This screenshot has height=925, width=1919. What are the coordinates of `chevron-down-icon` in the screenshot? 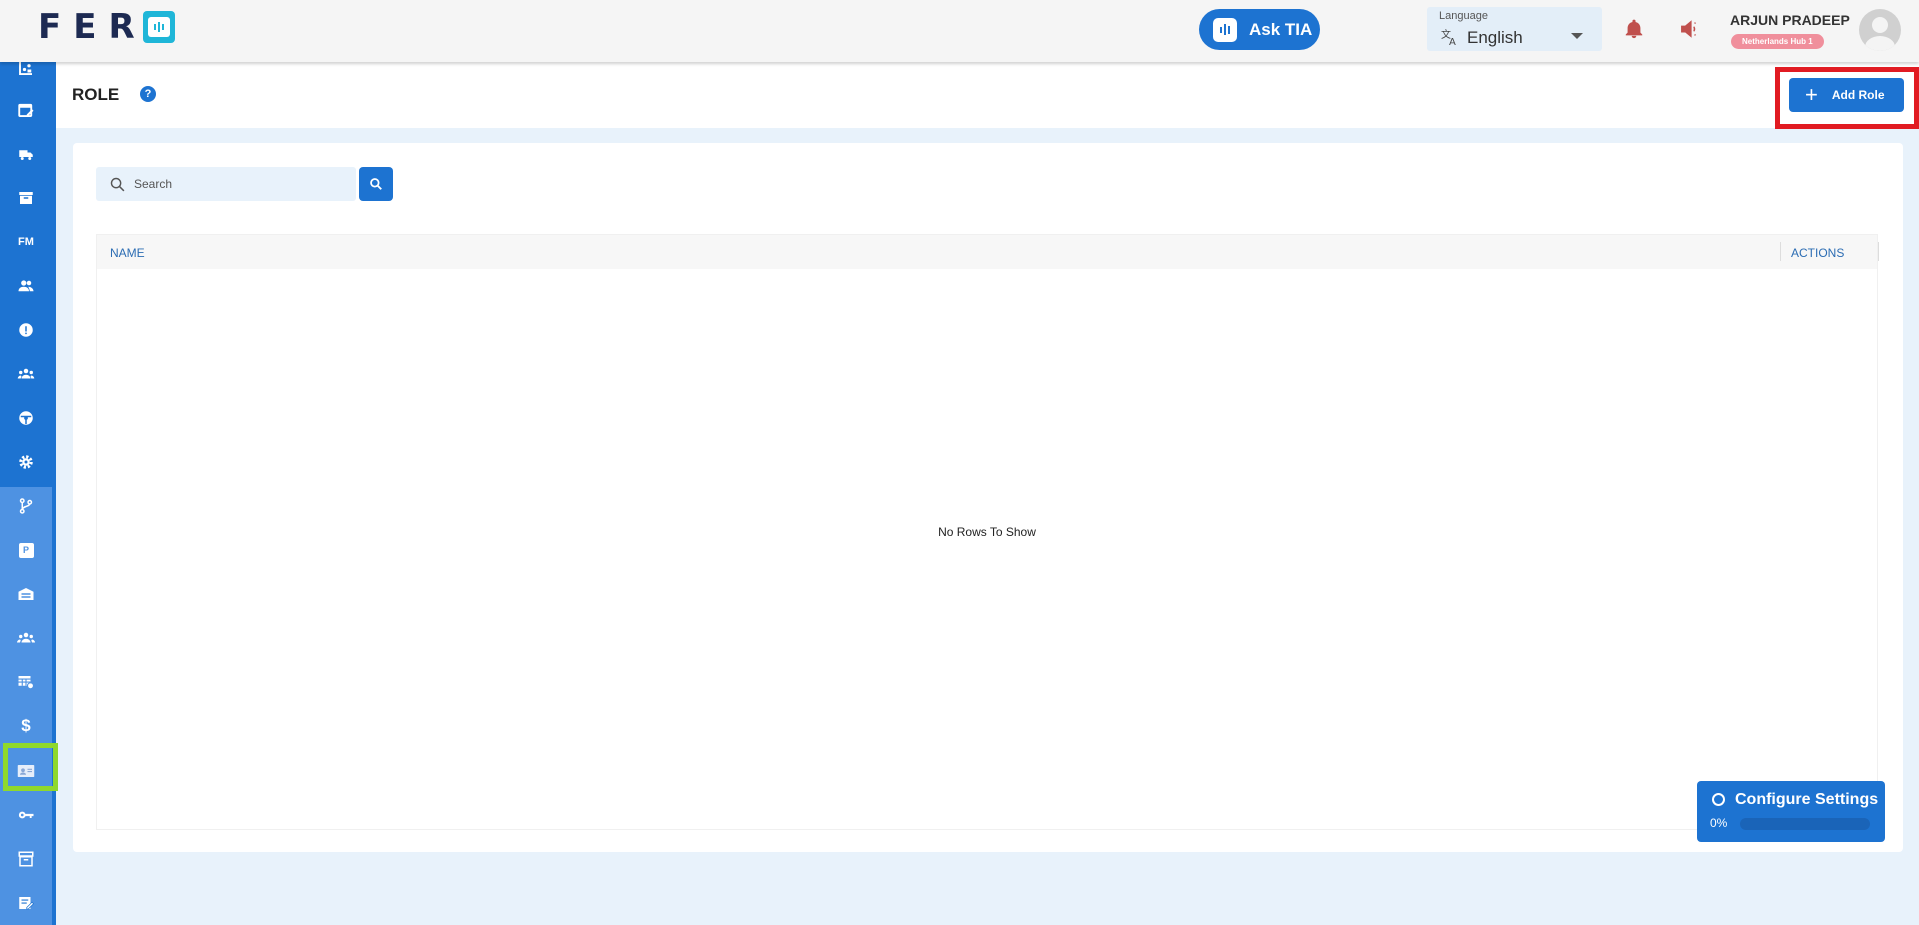 It's located at (1577, 36).